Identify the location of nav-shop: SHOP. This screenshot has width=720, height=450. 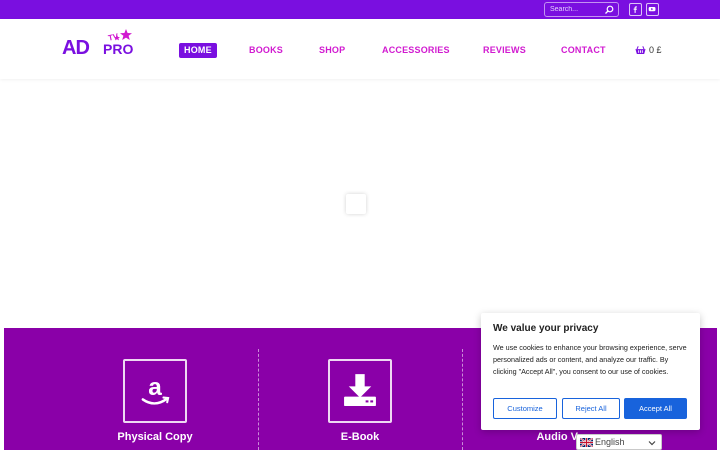
(332, 50).